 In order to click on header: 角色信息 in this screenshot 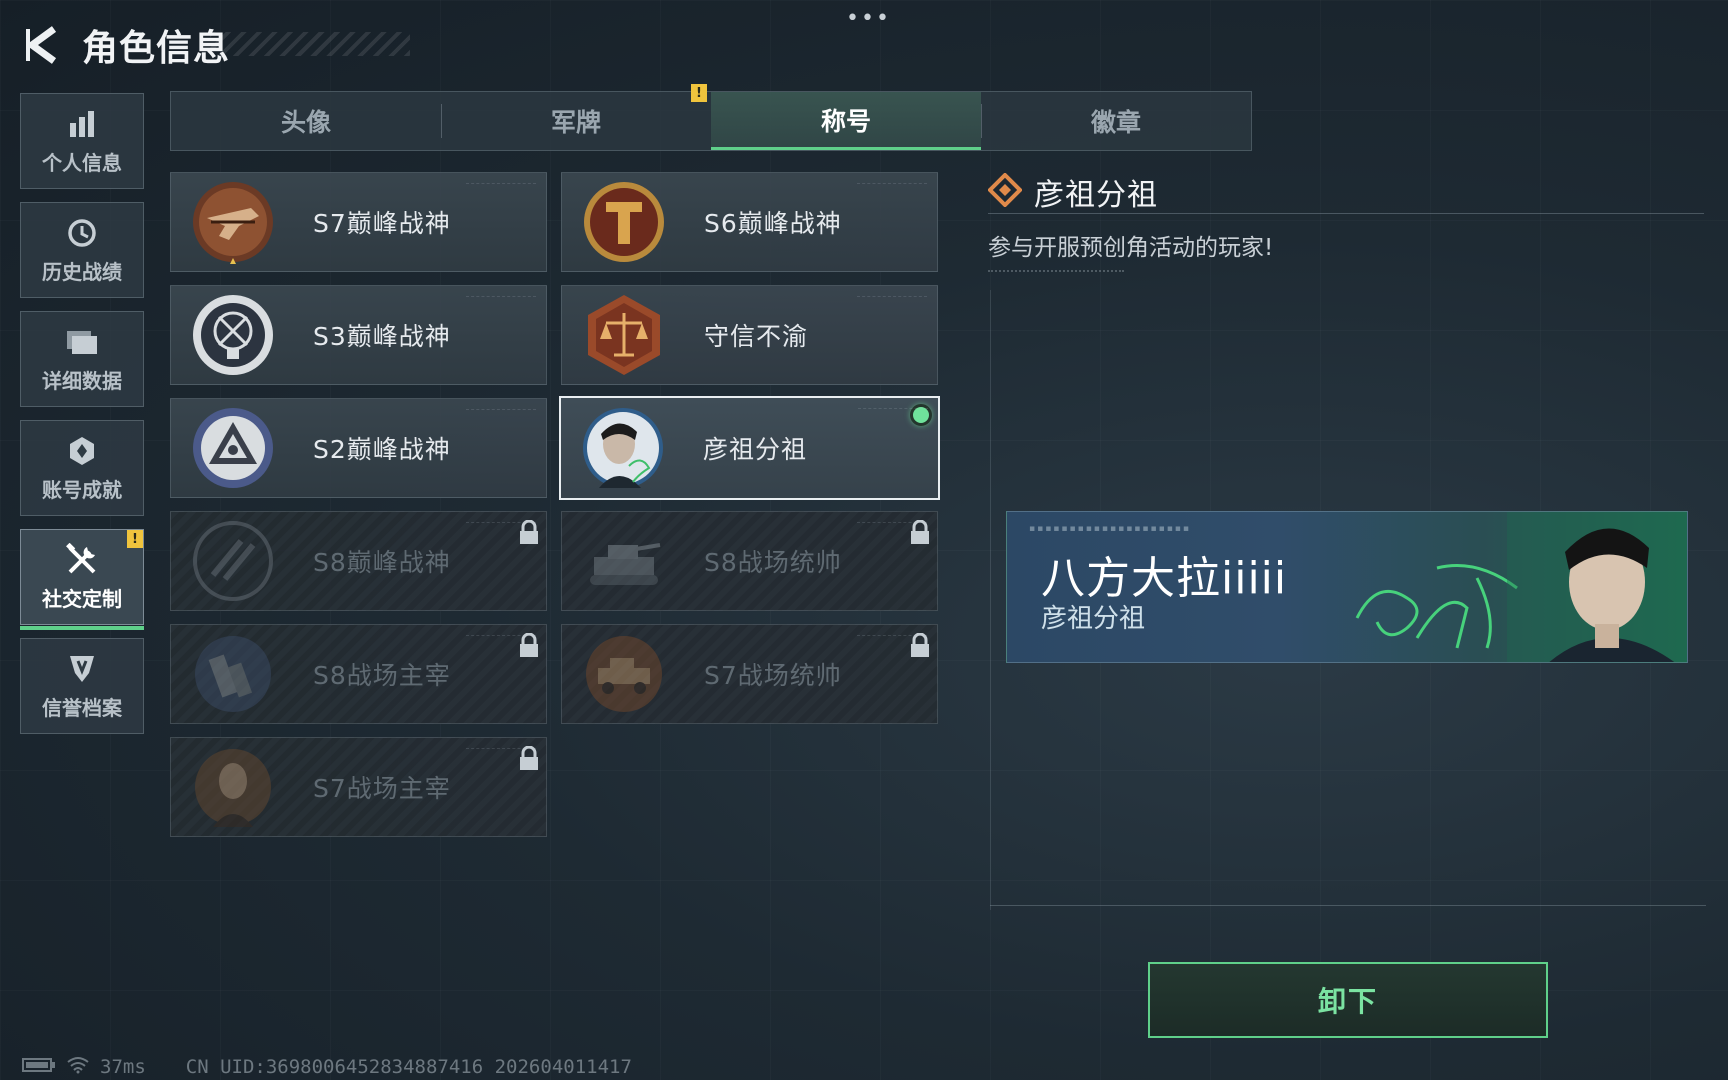, I will do `click(126, 45)`.